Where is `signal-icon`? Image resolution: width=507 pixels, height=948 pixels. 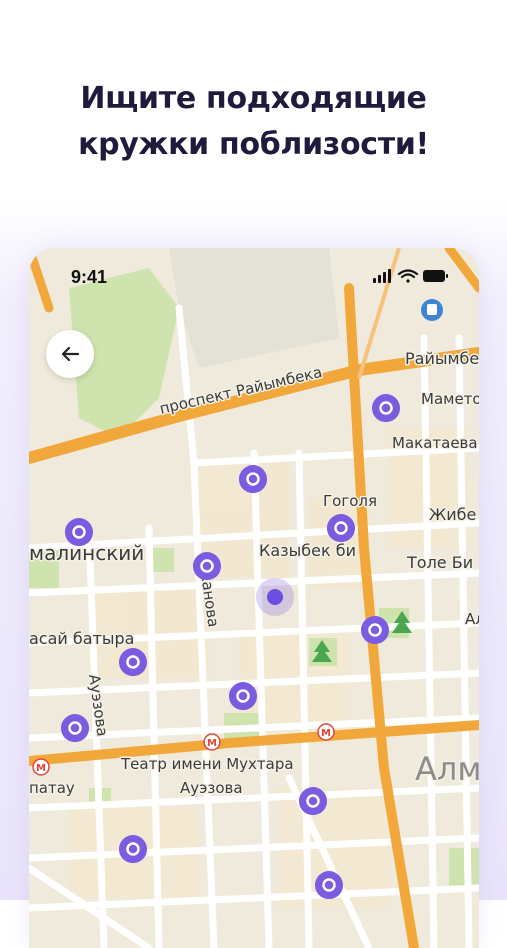
signal-icon is located at coordinates (382, 276).